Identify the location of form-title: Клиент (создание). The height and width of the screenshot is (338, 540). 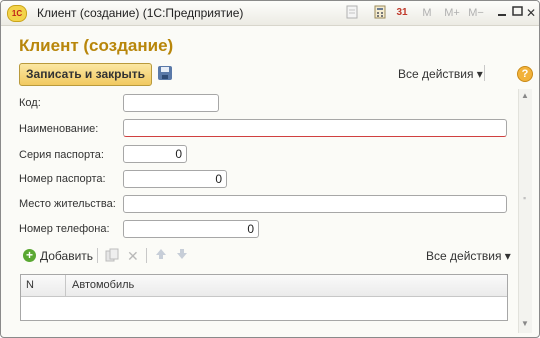
(96, 45).